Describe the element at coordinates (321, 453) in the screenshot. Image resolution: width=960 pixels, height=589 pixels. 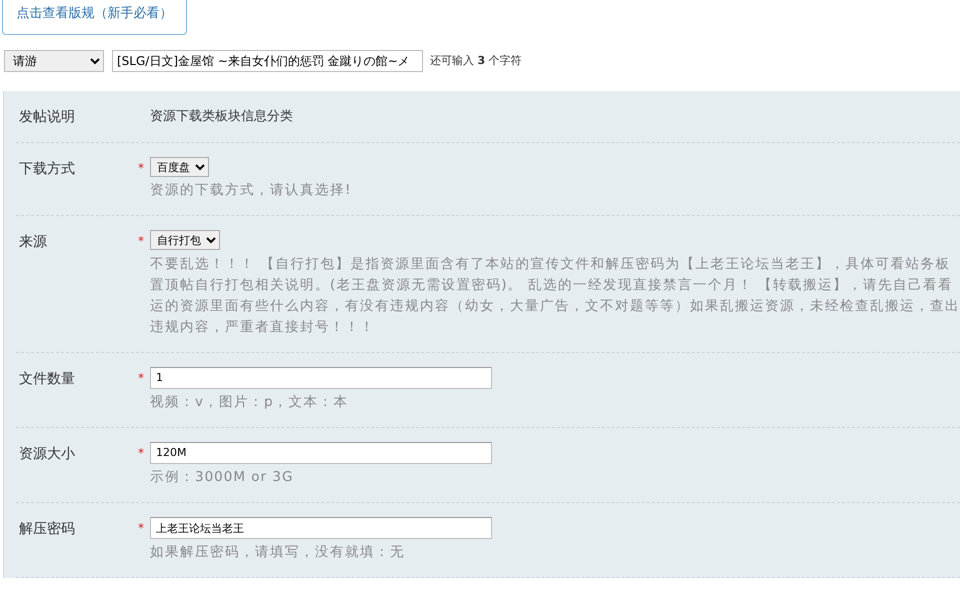
I see `input-field: 120M` at that location.